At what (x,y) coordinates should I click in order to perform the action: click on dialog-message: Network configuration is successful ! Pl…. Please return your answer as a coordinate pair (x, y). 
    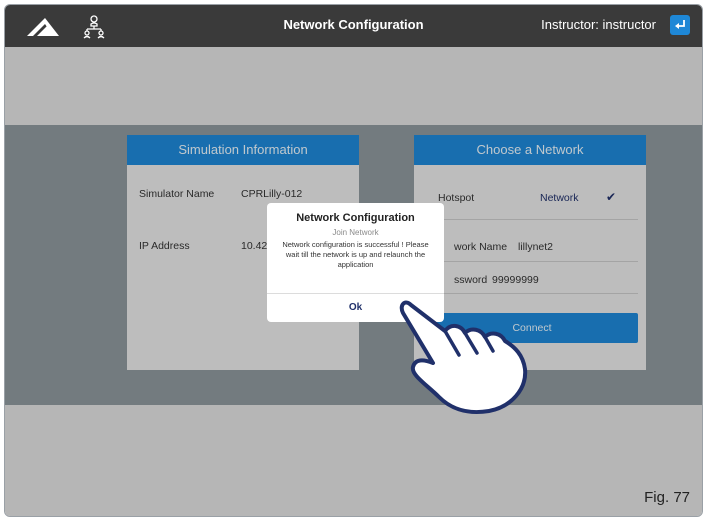
    Looking at the image, I should click on (355, 255).